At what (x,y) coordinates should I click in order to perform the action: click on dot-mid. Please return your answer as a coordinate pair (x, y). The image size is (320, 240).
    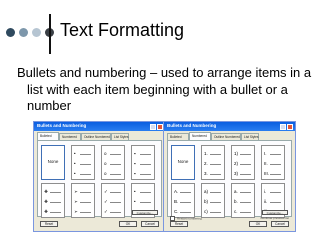
    Looking at the image, I should click on (23, 32).